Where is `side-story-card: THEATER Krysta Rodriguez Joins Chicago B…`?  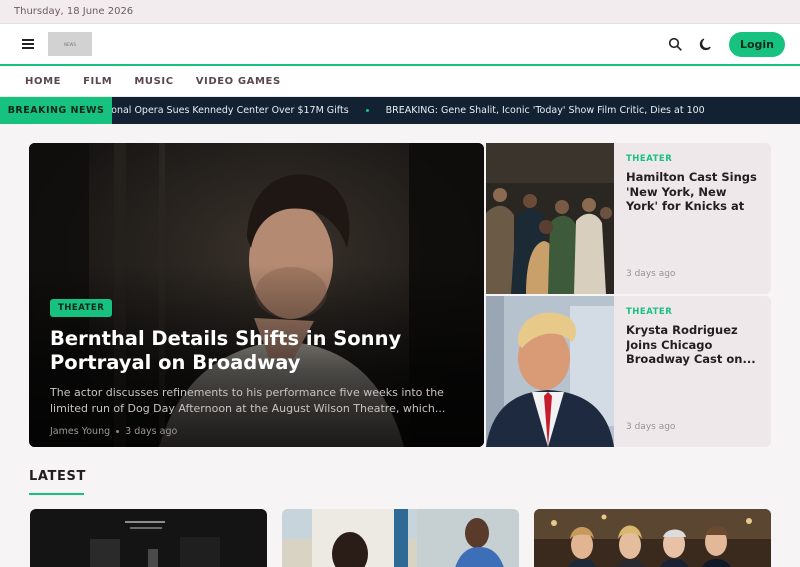
side-story-card: THEATER Krysta Rodriguez Joins Chicago B… is located at coordinates (628, 371).